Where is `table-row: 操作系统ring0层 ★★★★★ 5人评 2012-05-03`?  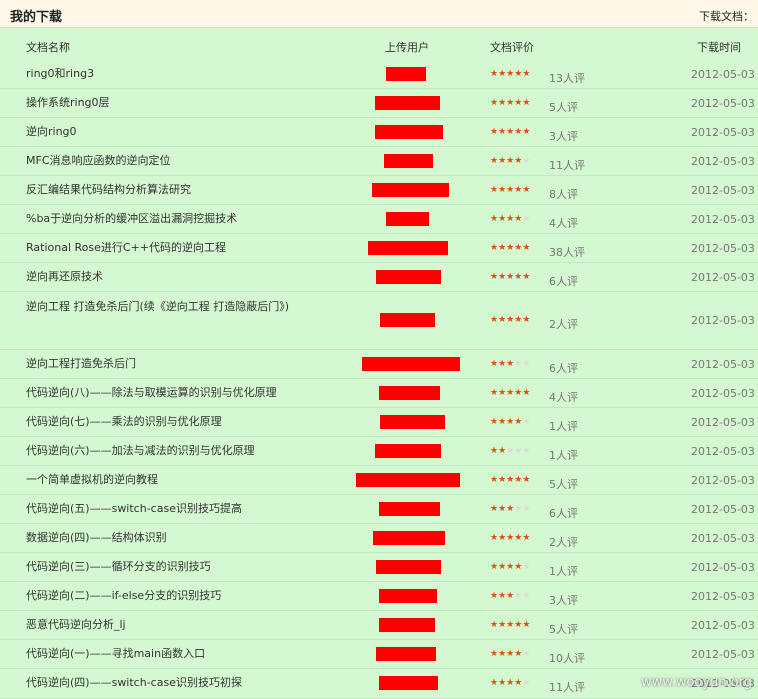
table-row: 操作系统ring0层 ★★★★★ 5人评 2012-05-03 is located at coordinates (379, 103).